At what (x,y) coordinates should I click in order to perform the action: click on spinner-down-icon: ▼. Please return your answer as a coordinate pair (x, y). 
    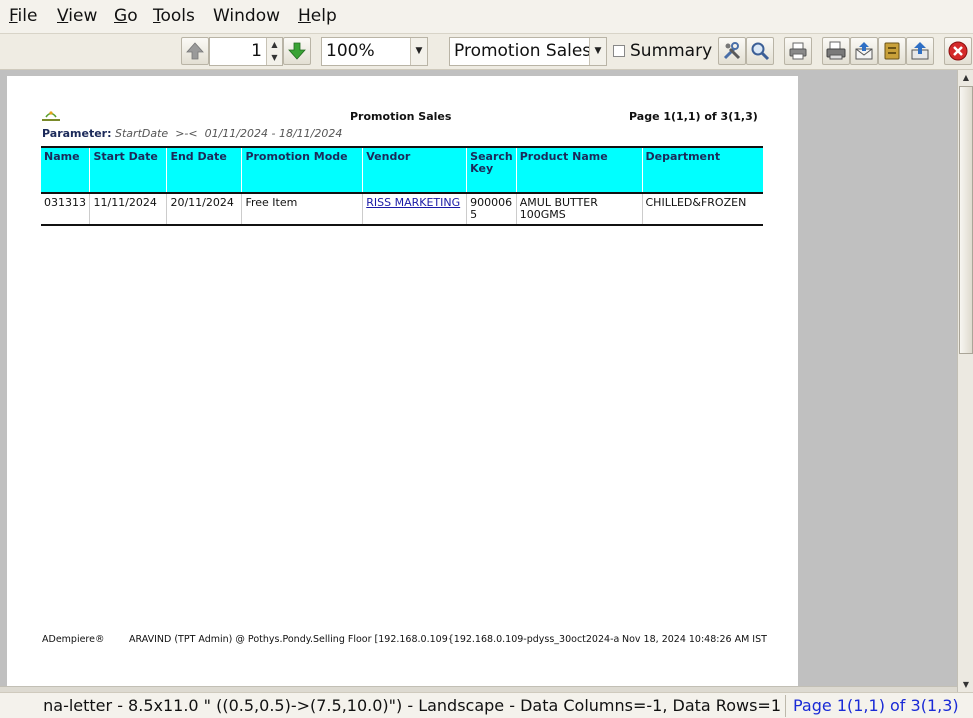
    Looking at the image, I should click on (274, 57).